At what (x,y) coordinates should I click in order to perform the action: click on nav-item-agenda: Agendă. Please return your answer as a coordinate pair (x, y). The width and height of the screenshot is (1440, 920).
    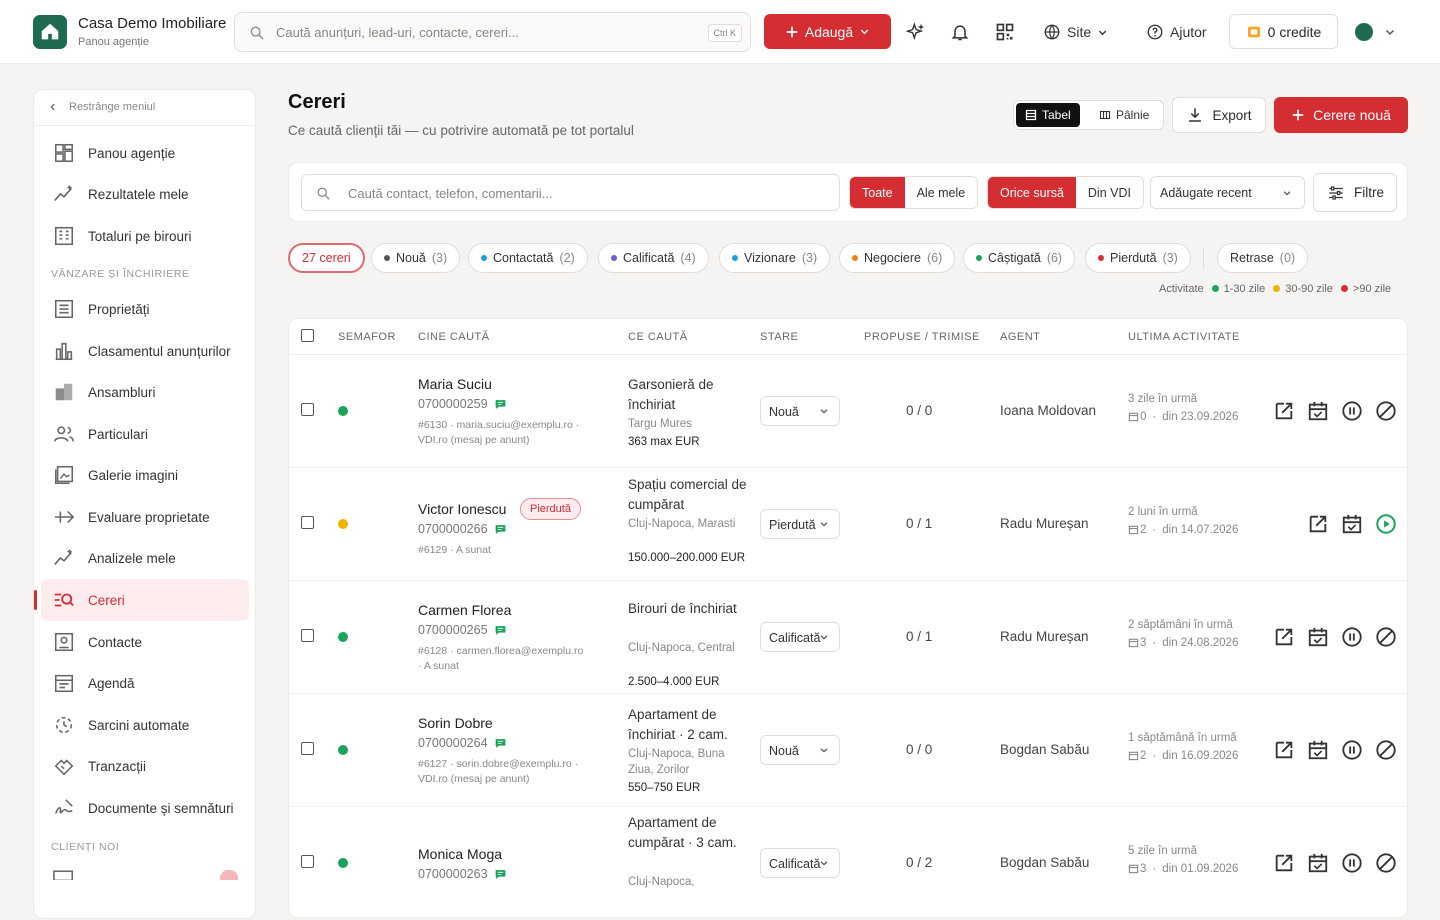
    Looking at the image, I should click on (145, 683).